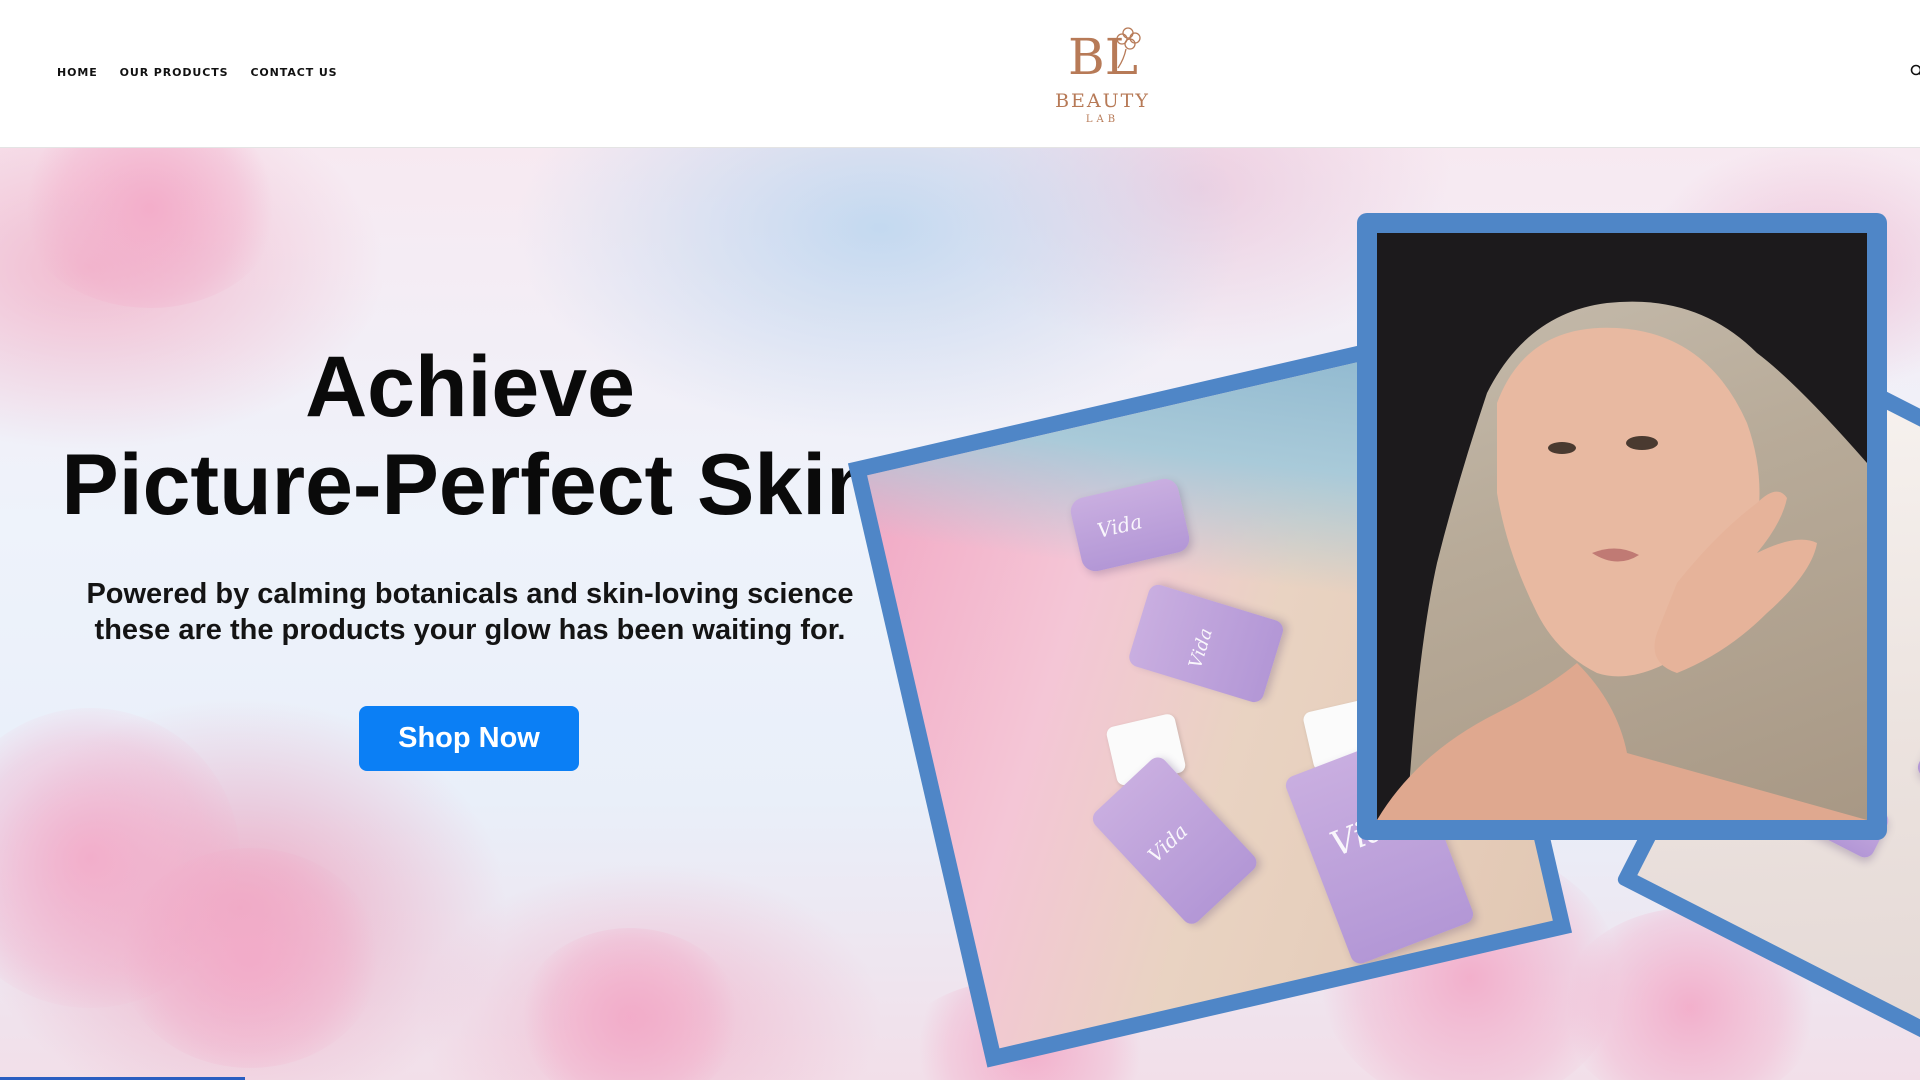  I want to click on shop-now-button: Shop Now, so click(469, 738).